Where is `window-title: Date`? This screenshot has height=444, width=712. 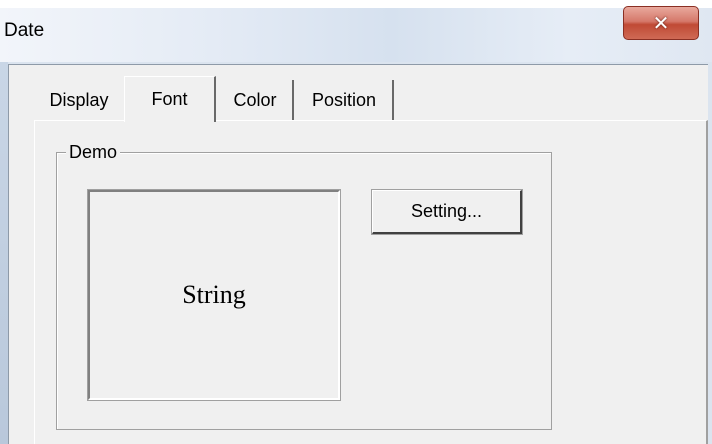 window-title: Date is located at coordinates (24, 30).